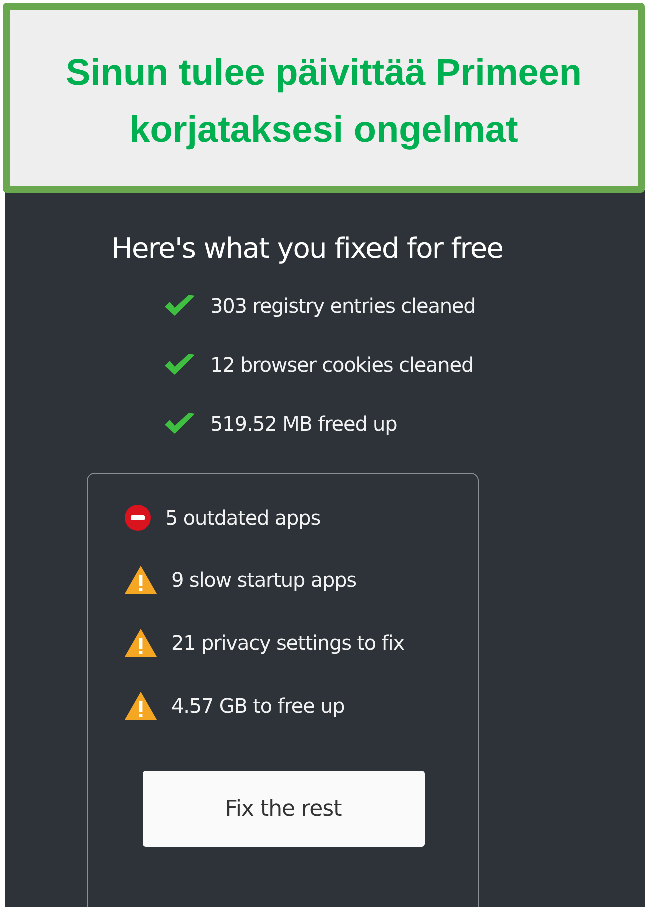 This screenshot has width=650, height=907. Describe the element at coordinates (243, 518) in the screenshot. I see `issue-label: 5 outdated apps` at that location.